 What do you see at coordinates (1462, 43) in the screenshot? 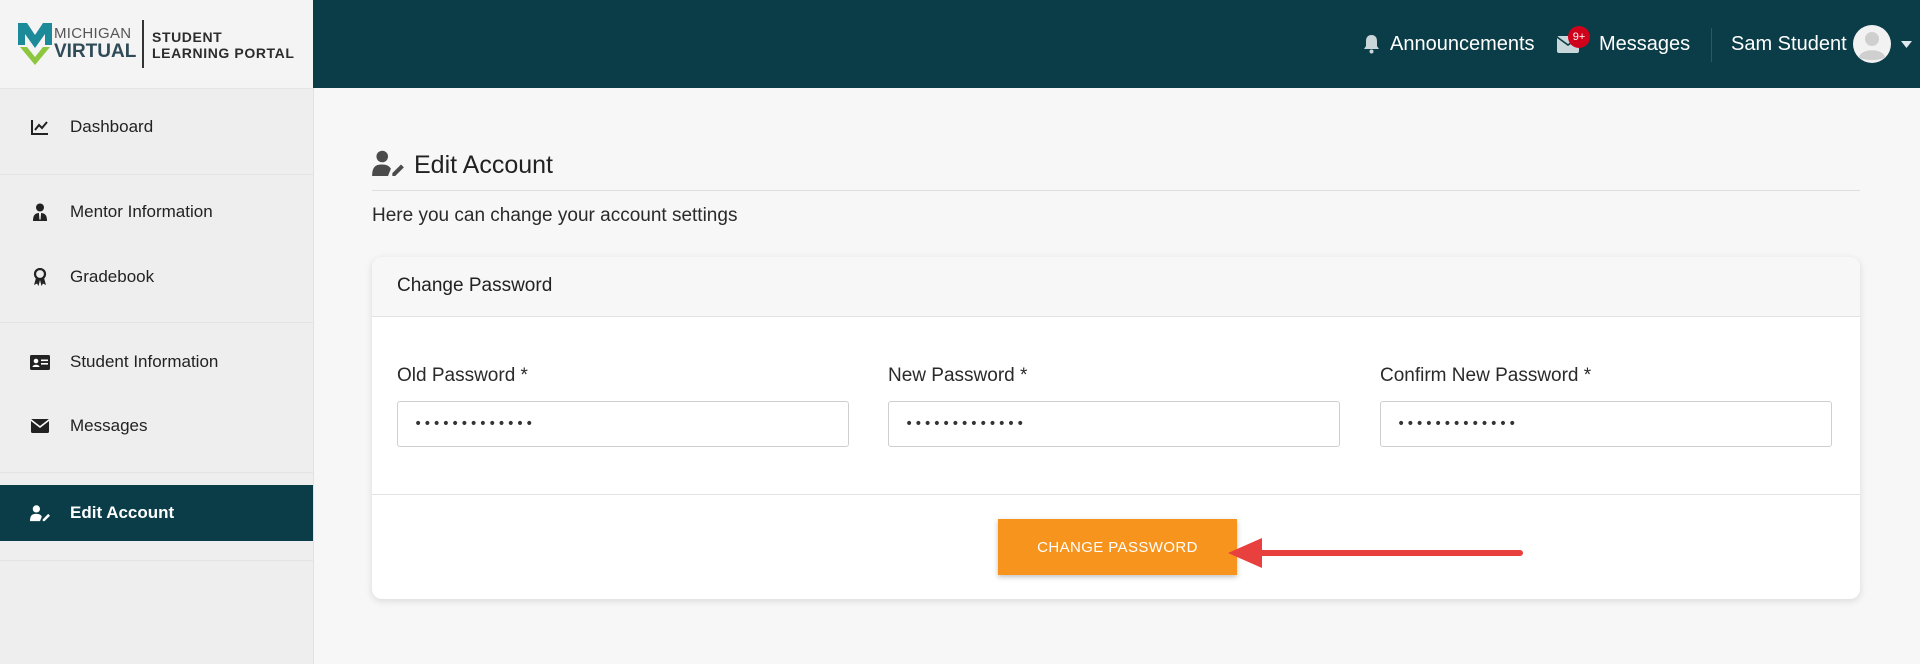
I see `announcements-label: Announcements` at bounding box center [1462, 43].